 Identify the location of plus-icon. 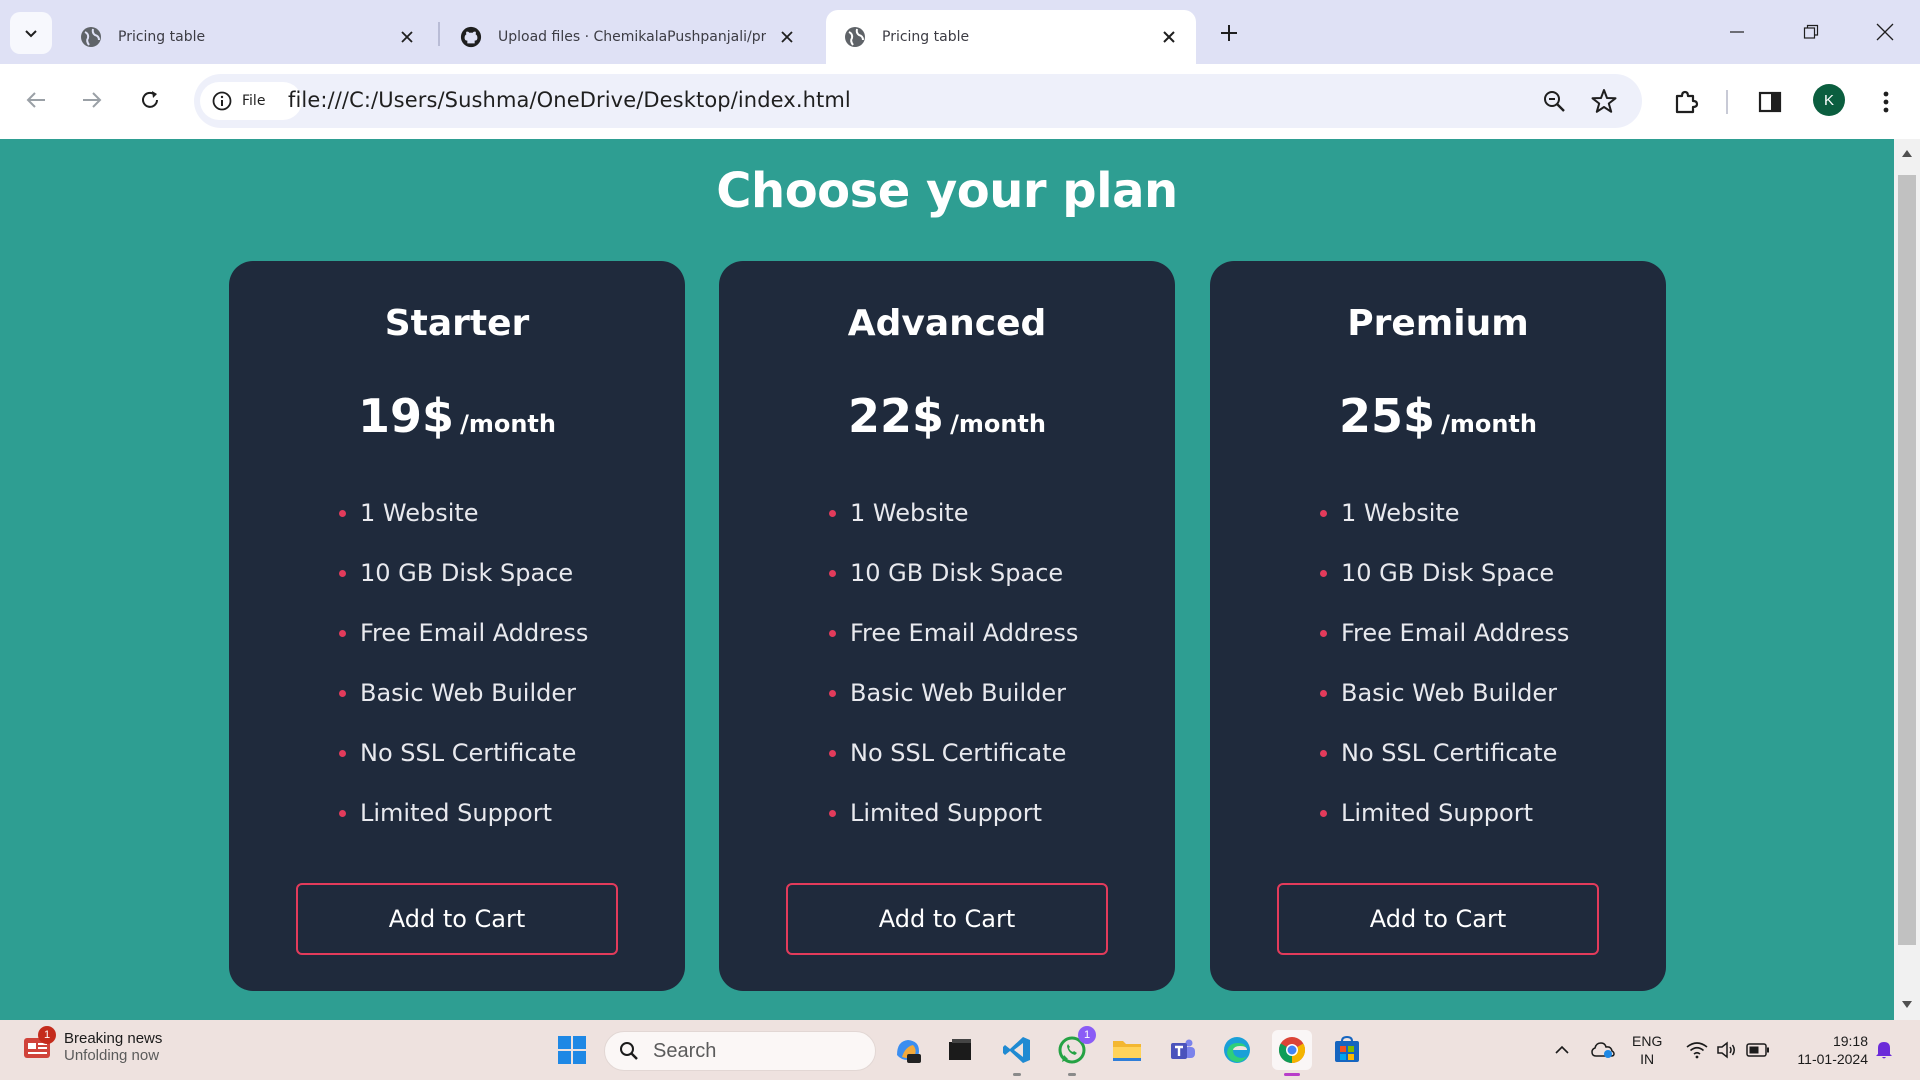
(1229, 33).